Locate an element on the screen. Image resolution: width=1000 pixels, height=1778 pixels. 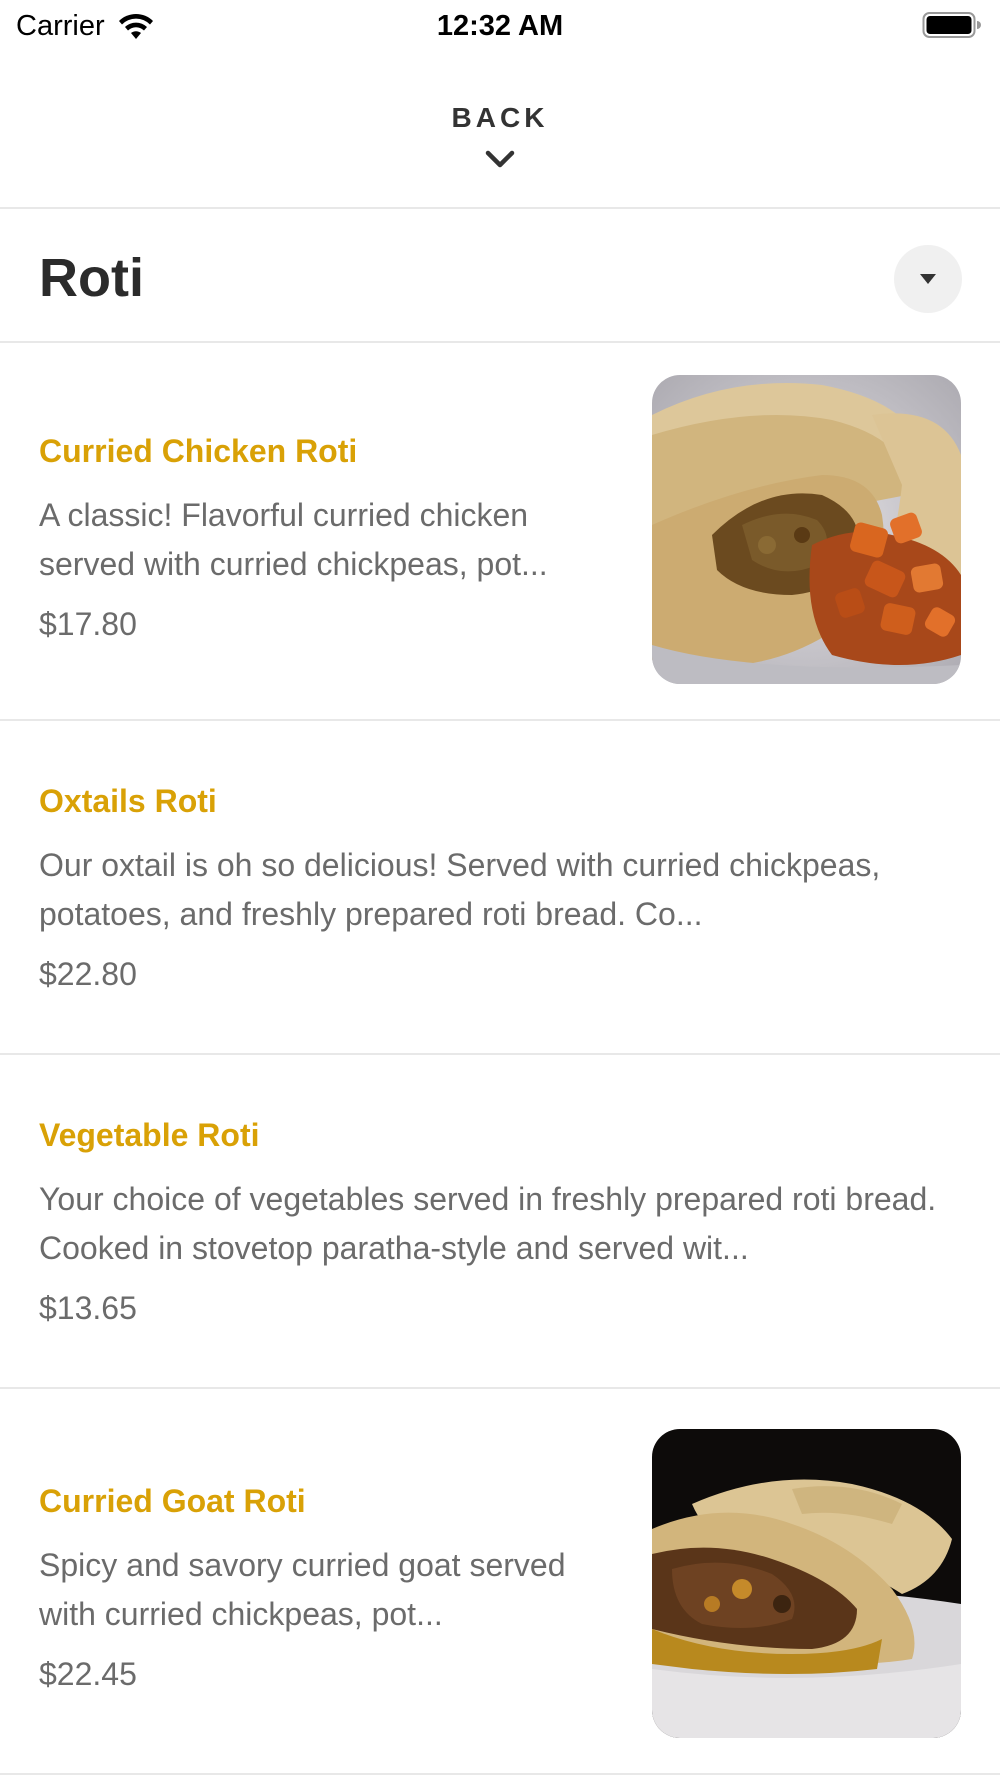
chevron-down-icon is located at coordinates (500, 159).